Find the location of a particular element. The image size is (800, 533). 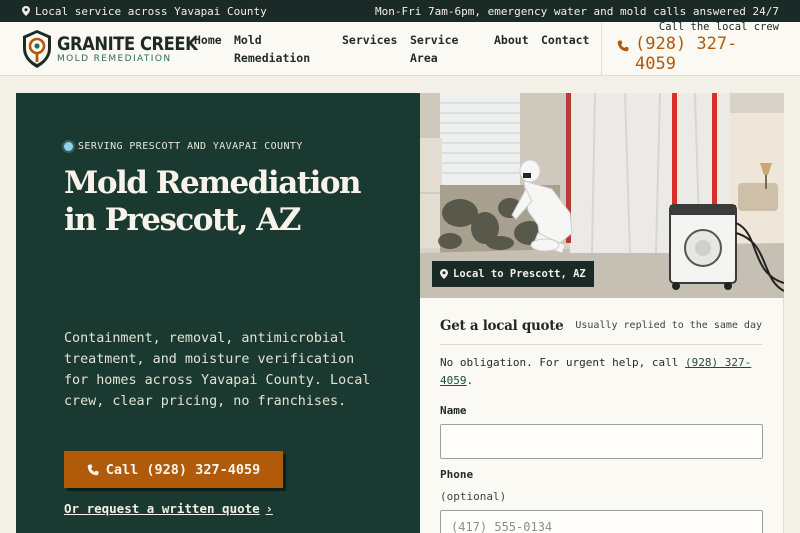

call-cta-button: Call (928) 327-4059 is located at coordinates (173, 469).